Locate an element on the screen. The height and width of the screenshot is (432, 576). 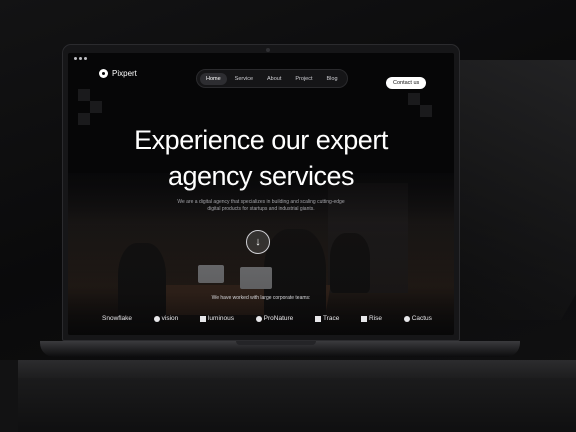
hero-title-line-2: agency services is located at coordinates (261, 176).